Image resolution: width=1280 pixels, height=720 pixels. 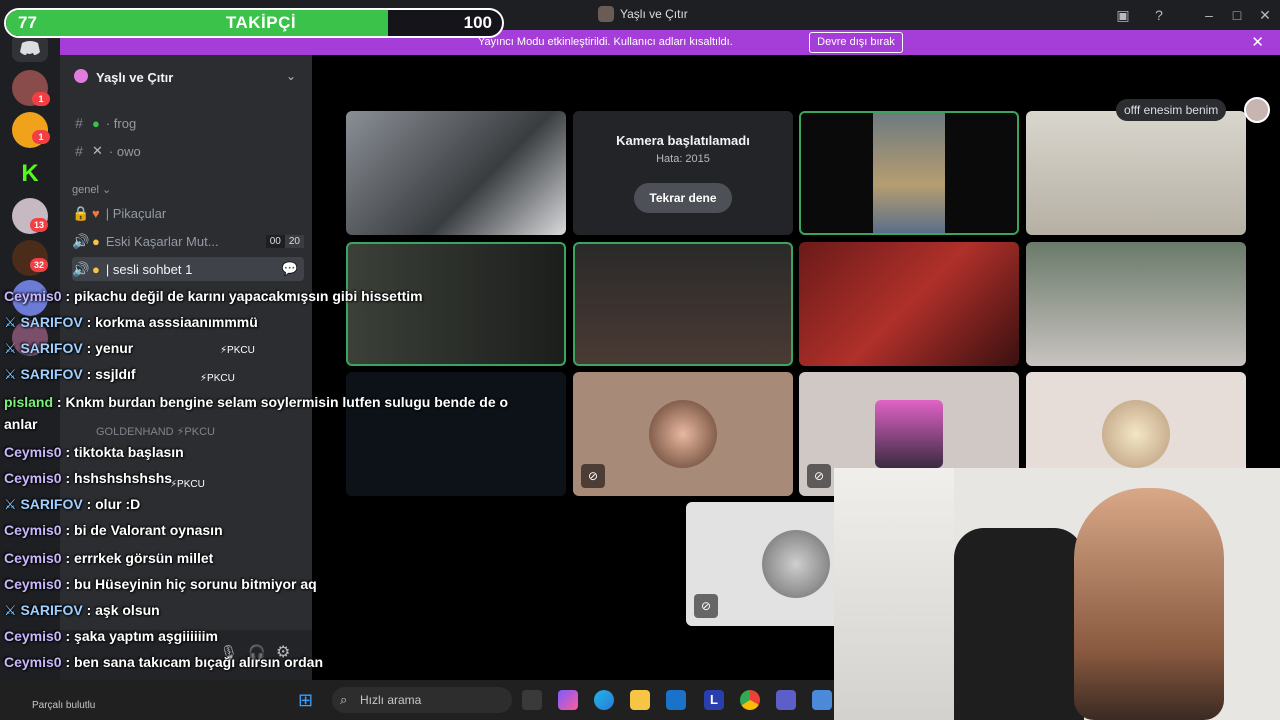 What do you see at coordinates (654, 14) in the screenshot?
I see `window-title-text: Yaşlı ve Çıtır` at bounding box center [654, 14].